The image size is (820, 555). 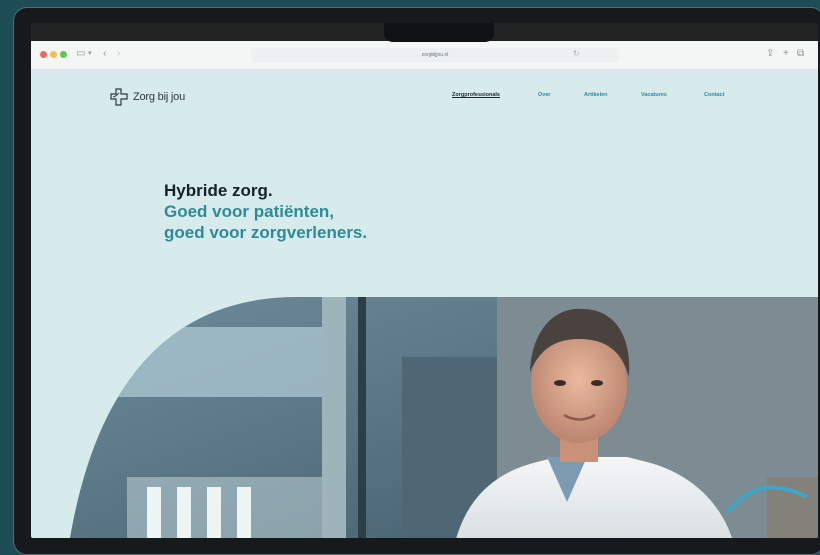 I want to click on sidebar-icon: ▭, so click(x=80, y=54).